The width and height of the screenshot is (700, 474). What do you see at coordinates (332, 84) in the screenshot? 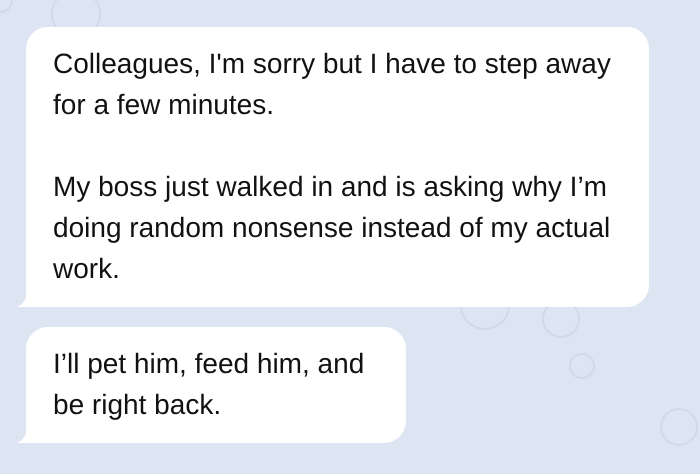
I see `message-text: Colleagues, I'm sorry but I have to step away for a few minutes.` at bounding box center [332, 84].